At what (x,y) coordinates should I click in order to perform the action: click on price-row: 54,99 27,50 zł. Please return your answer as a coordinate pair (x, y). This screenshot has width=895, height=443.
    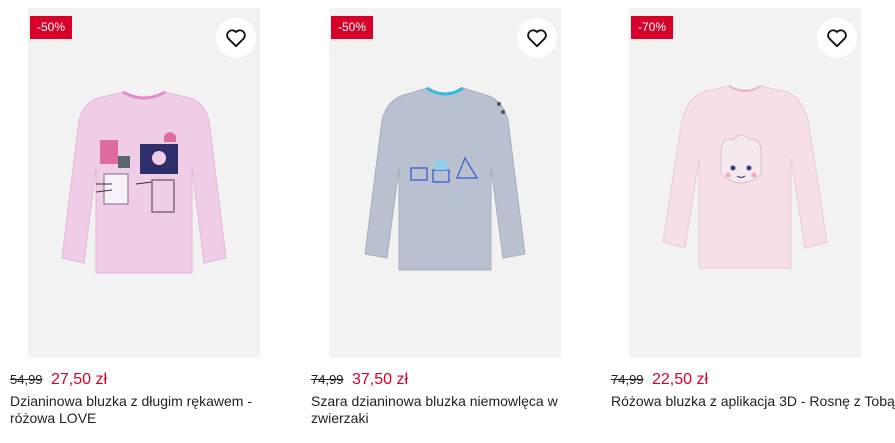
    Looking at the image, I should click on (58, 380).